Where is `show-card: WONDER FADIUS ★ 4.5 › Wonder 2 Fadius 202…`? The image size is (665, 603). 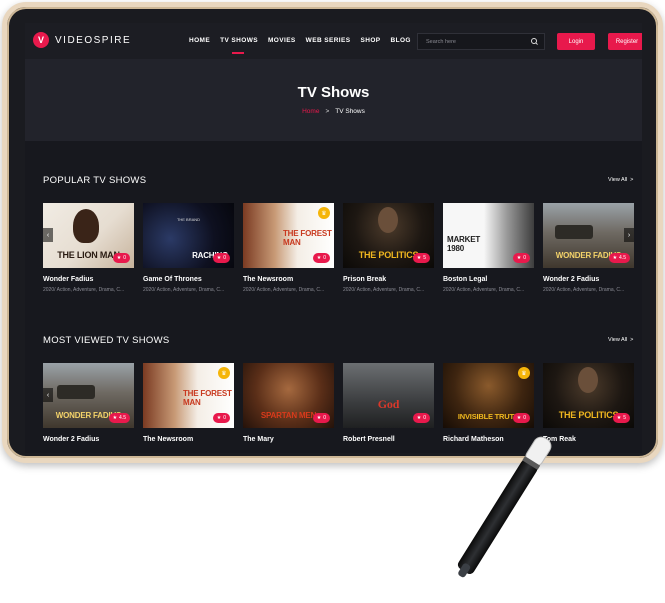 show-card: WONDER FADIUS ★ 4.5 › Wonder 2 Fadius 202… is located at coordinates (588, 248).